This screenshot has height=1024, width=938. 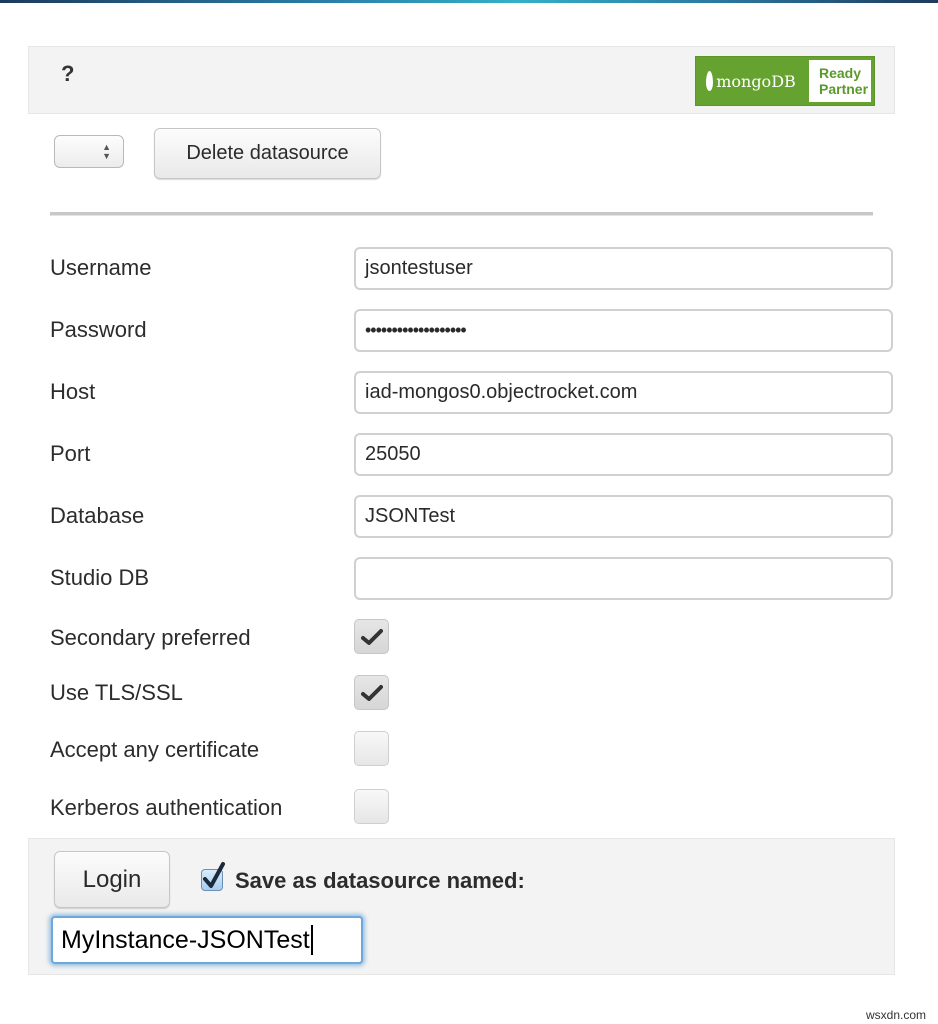 I want to click on mongodb-logo: mongoDB, so click(x=751, y=81).